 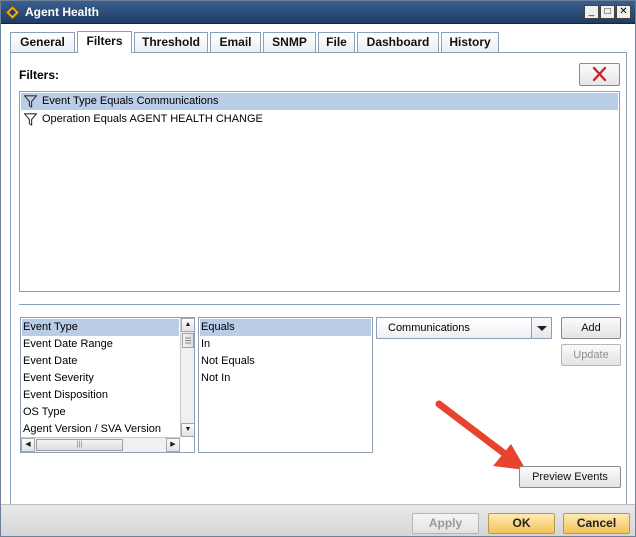 What do you see at coordinates (130, 101) in the screenshot?
I see `filter-text: Event Type Equals Communications` at bounding box center [130, 101].